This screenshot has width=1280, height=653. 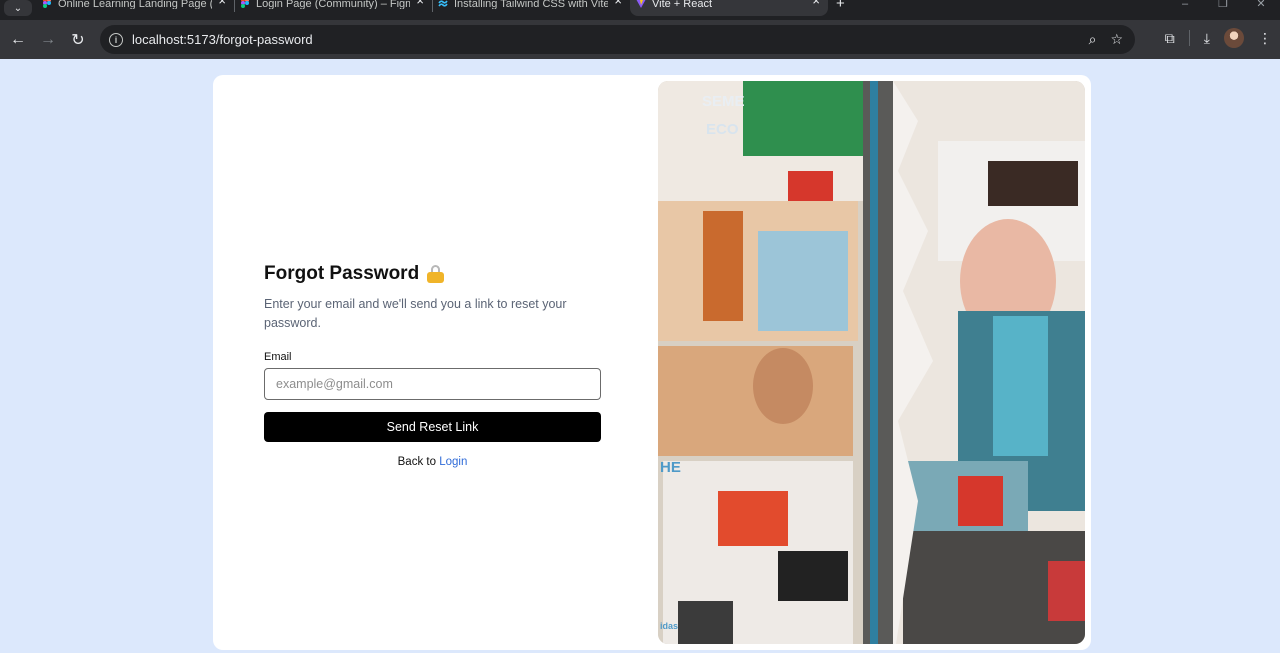 I want to click on page-title: Forgot Password, so click(x=432, y=274).